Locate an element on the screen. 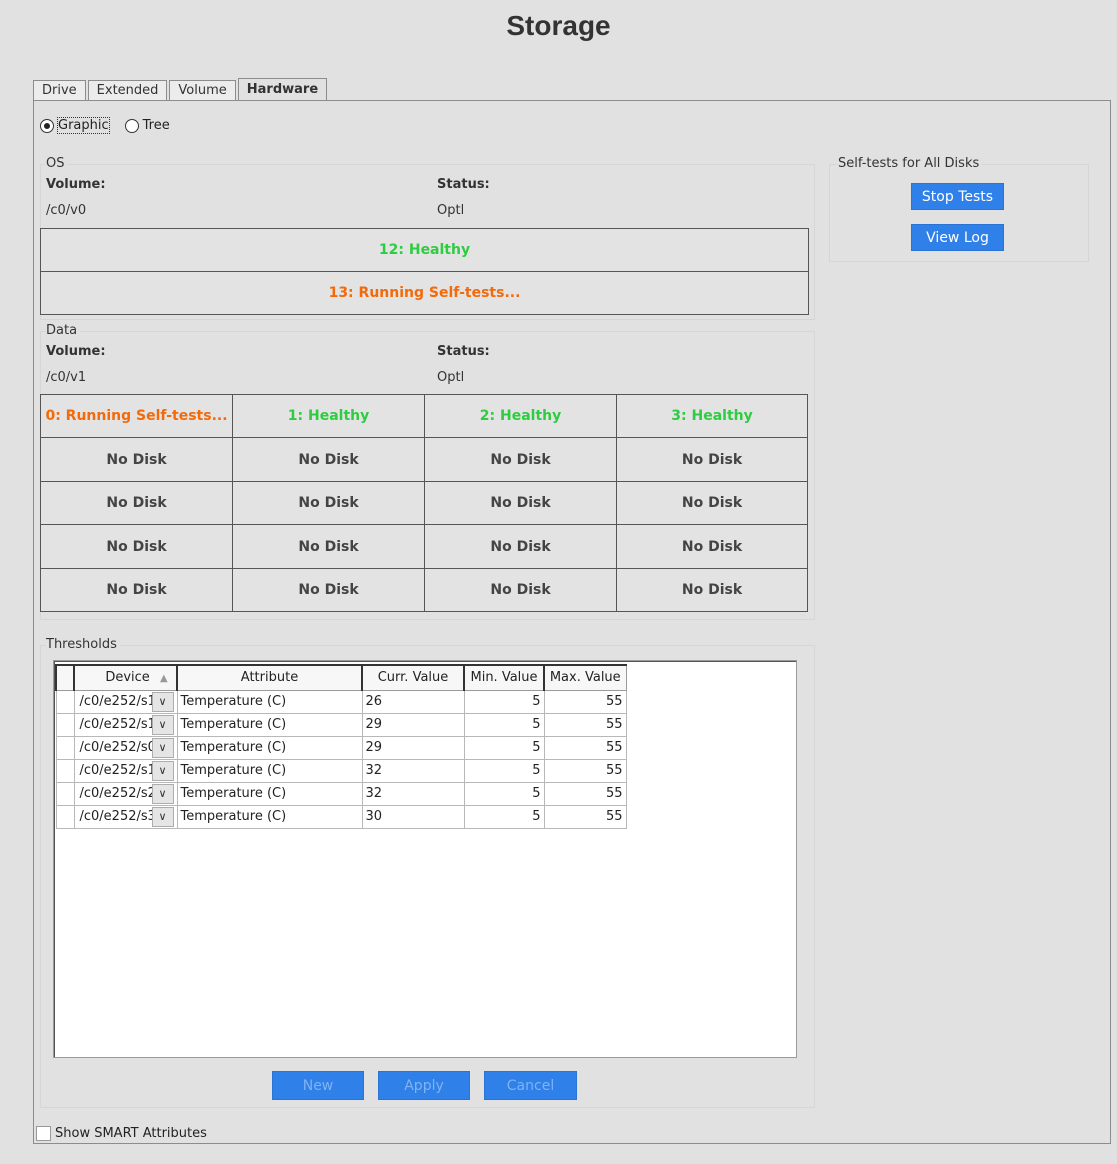  table-row: /c0/e252/s2 ∨ Temperature (C) 32 5 55 is located at coordinates (341, 793).